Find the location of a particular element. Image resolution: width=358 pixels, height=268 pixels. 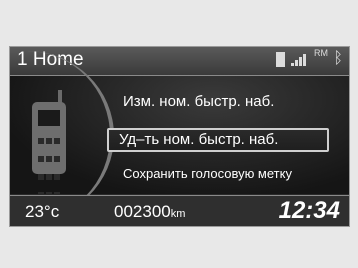

battery-icon is located at coordinates (281, 59).